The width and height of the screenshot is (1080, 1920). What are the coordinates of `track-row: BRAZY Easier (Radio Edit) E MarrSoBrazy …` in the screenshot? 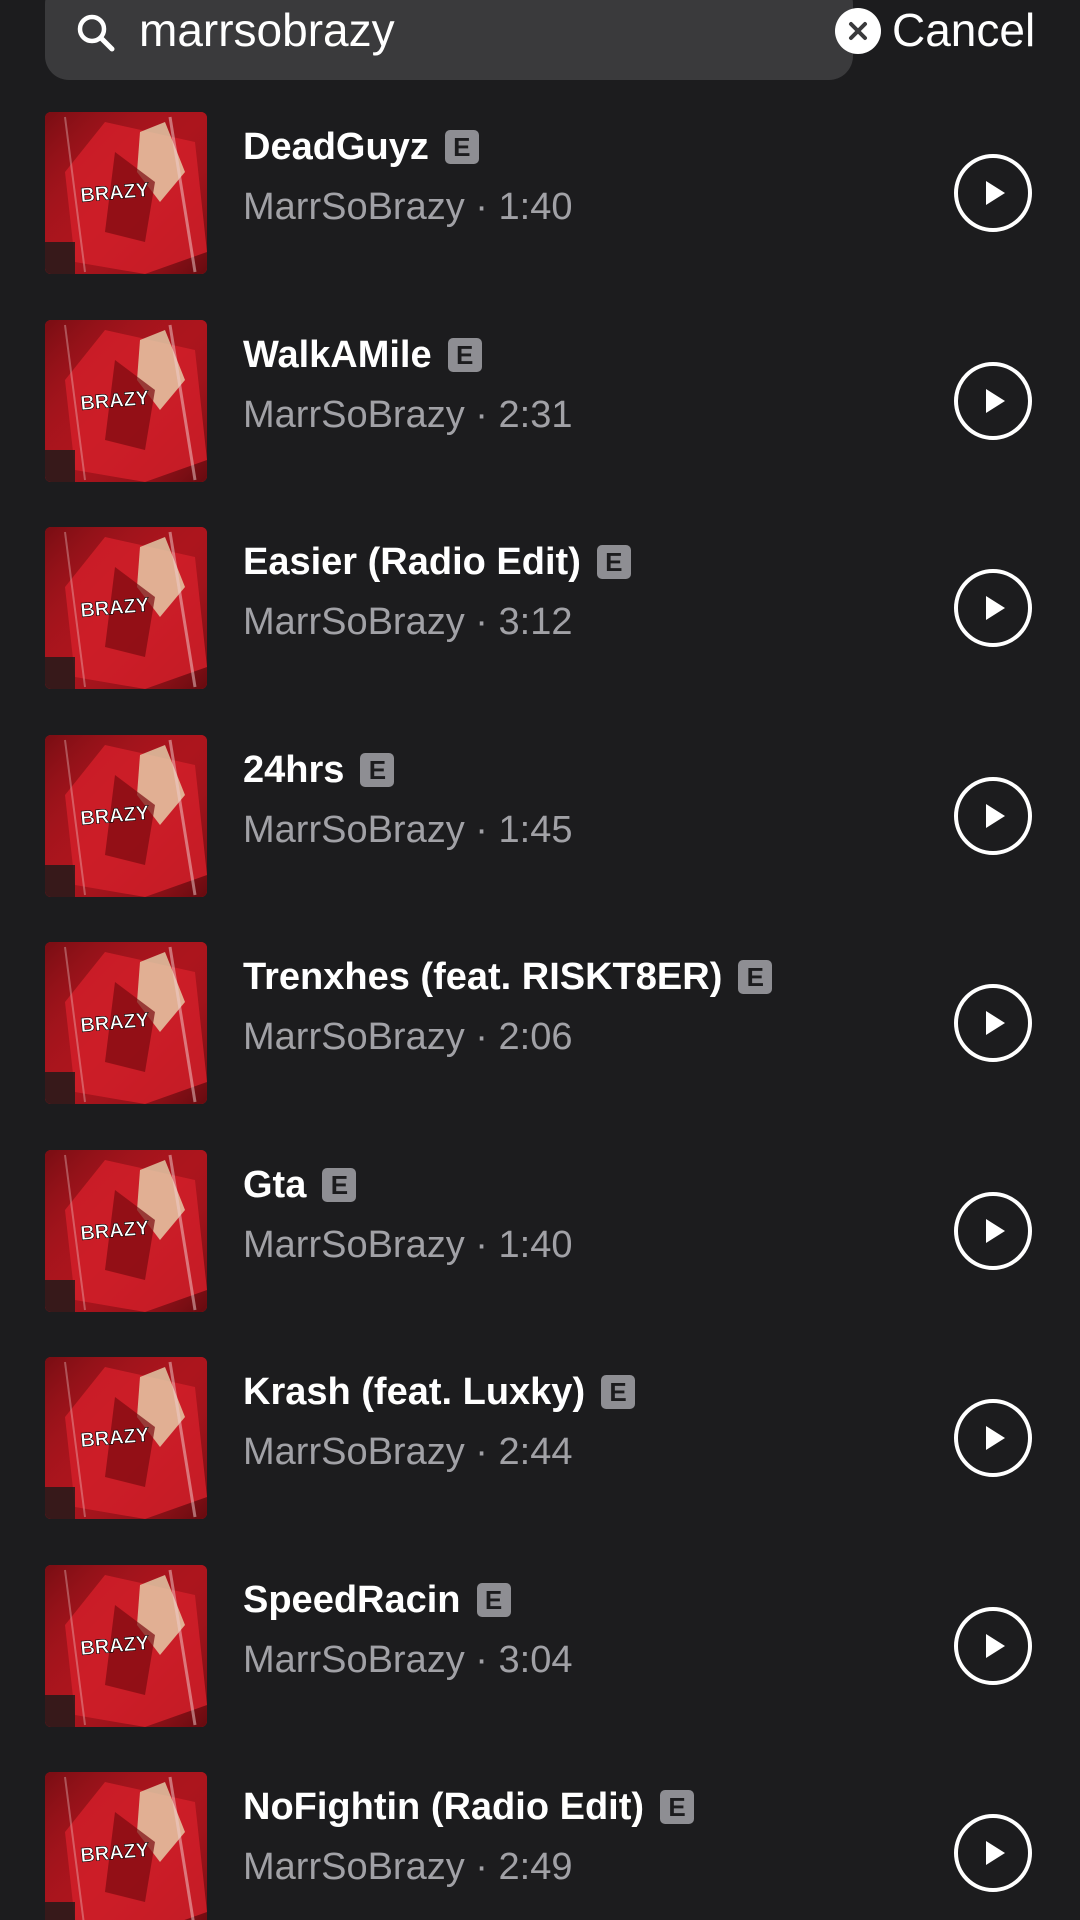 It's located at (540, 627).